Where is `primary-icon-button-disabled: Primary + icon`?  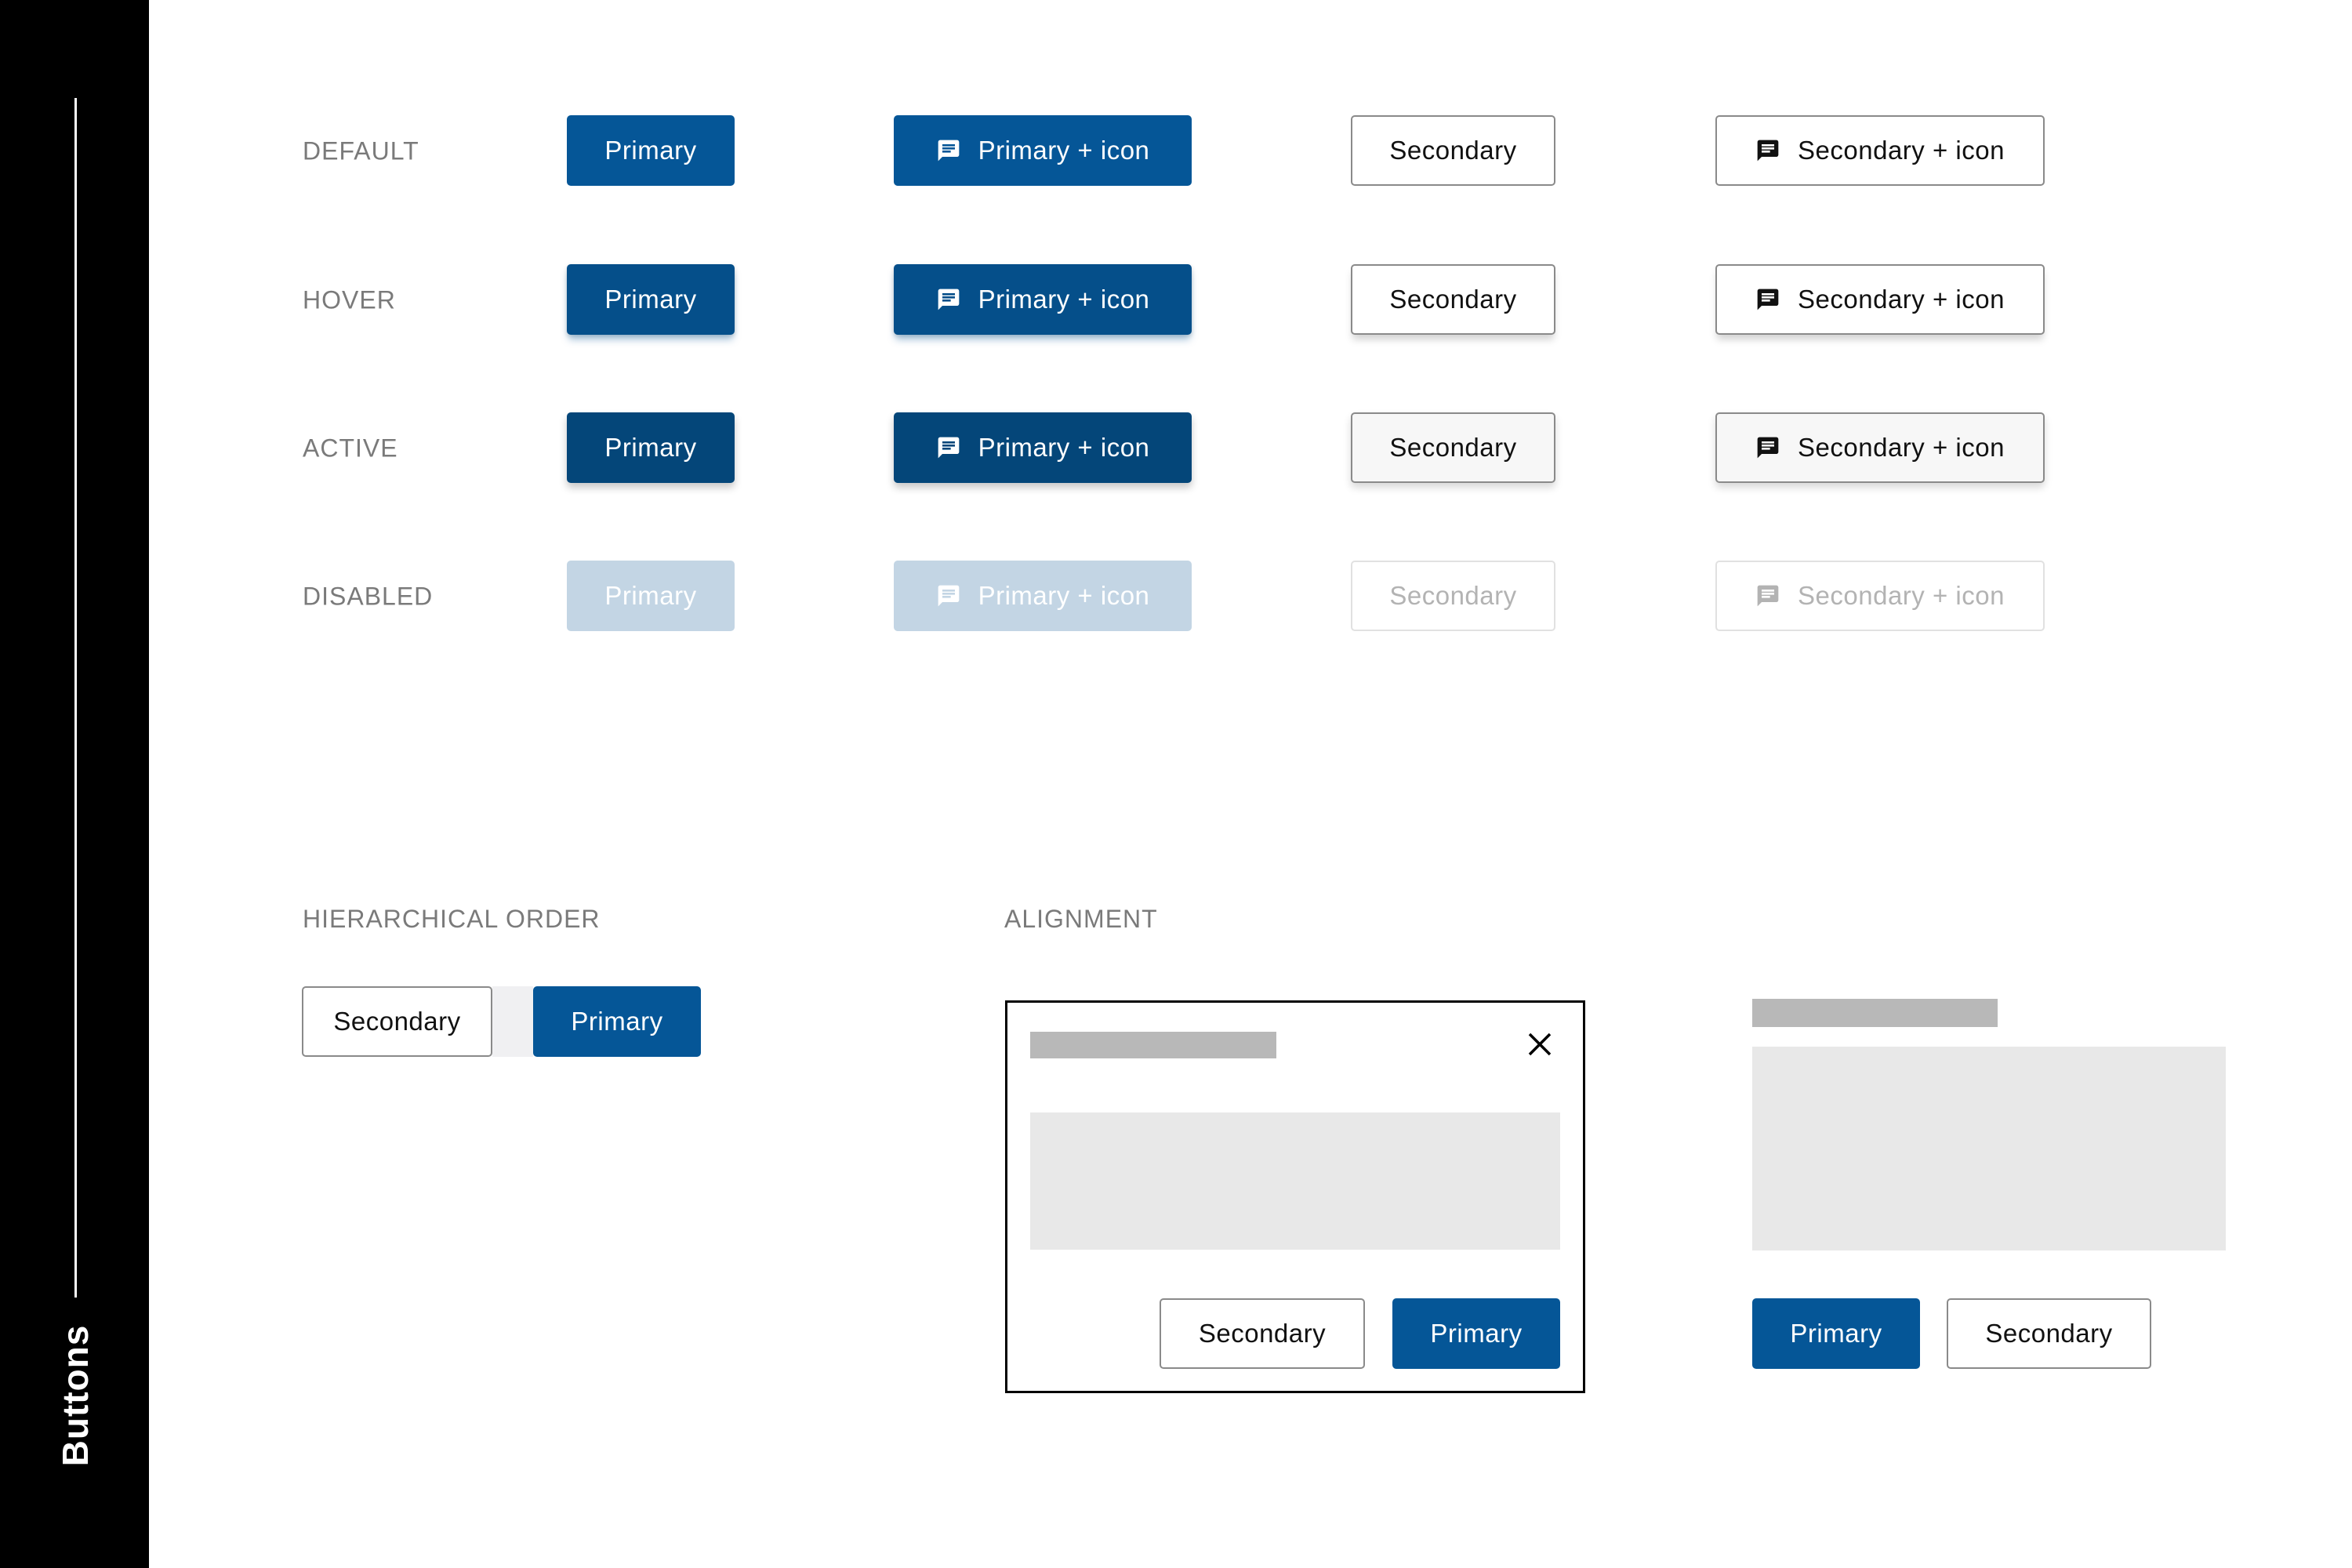
primary-icon-button-disabled: Primary + icon is located at coordinates (1043, 596).